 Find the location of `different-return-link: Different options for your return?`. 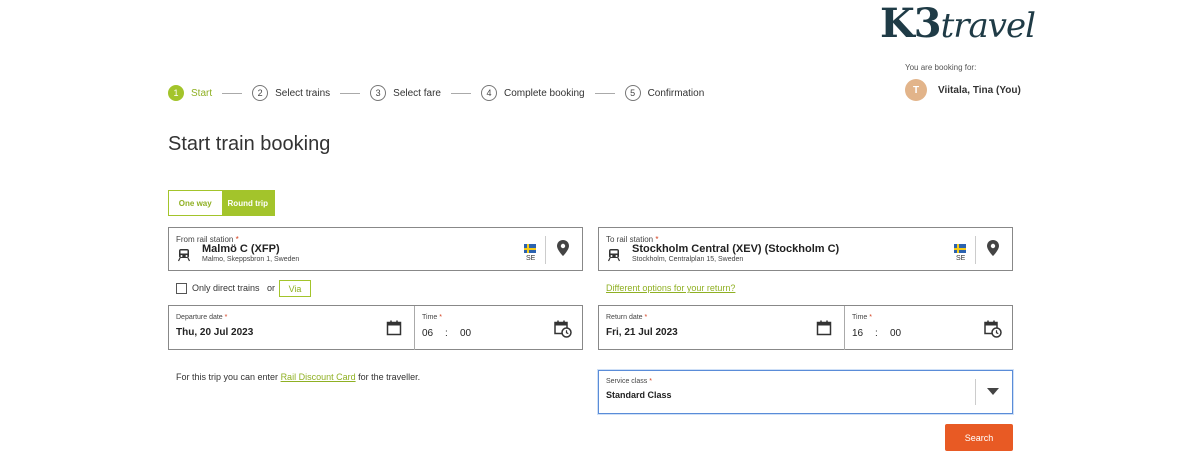

different-return-link: Different options for your return? is located at coordinates (670, 288).